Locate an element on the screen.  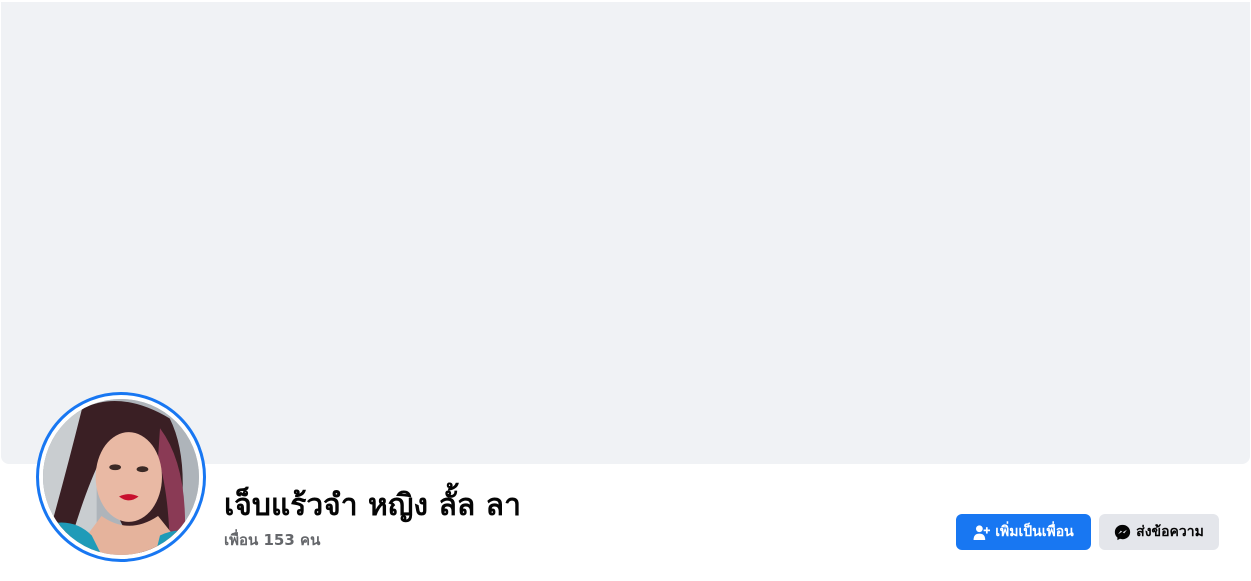
messenger-icon is located at coordinates (1122, 532).